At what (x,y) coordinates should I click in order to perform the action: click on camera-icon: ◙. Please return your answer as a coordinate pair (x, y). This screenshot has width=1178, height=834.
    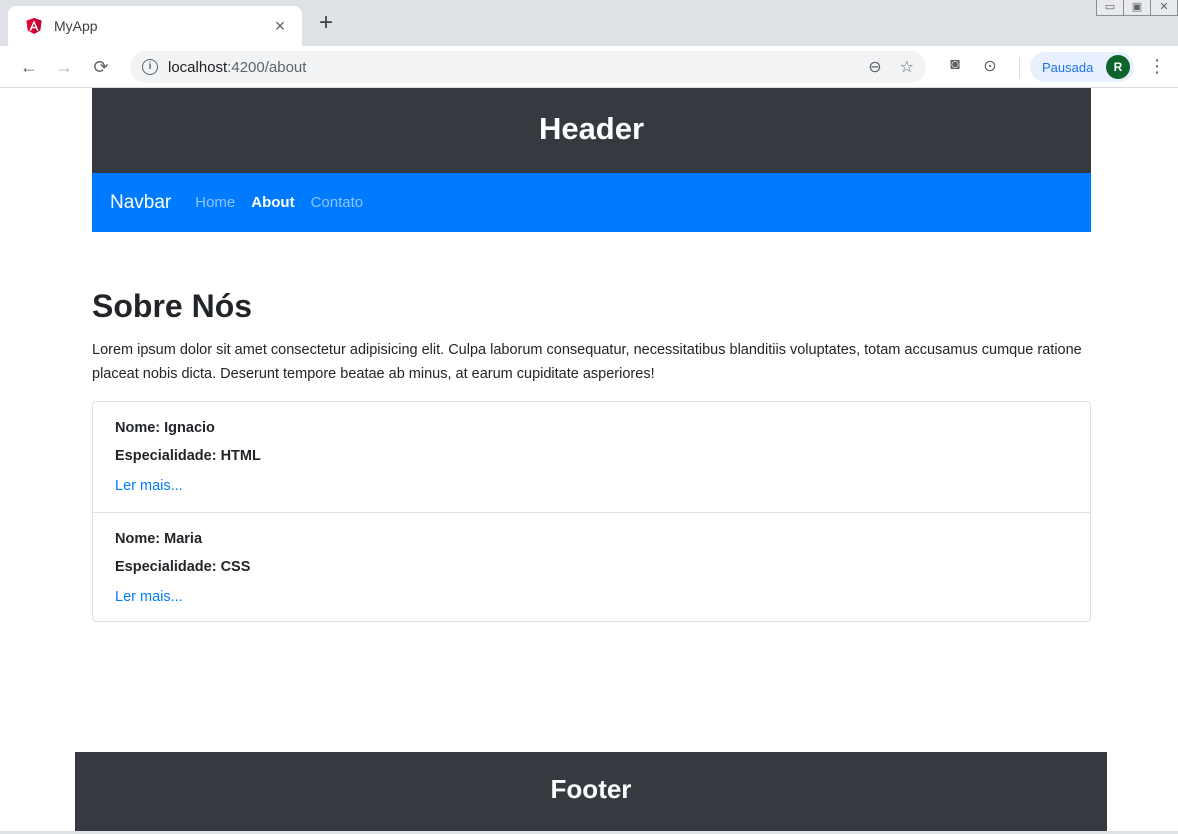
    Looking at the image, I should click on (955, 65).